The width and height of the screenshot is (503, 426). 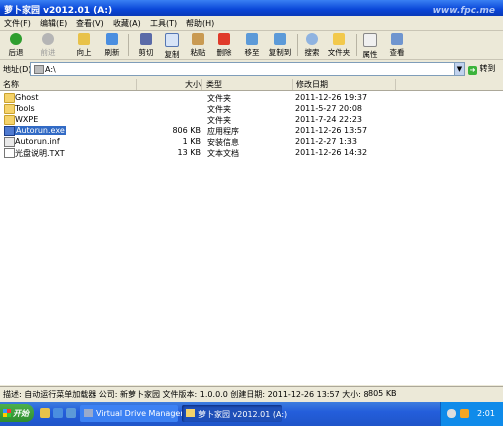 What do you see at coordinates (16, 39) in the screenshot?
I see `back-arrow-icon` at bounding box center [16, 39].